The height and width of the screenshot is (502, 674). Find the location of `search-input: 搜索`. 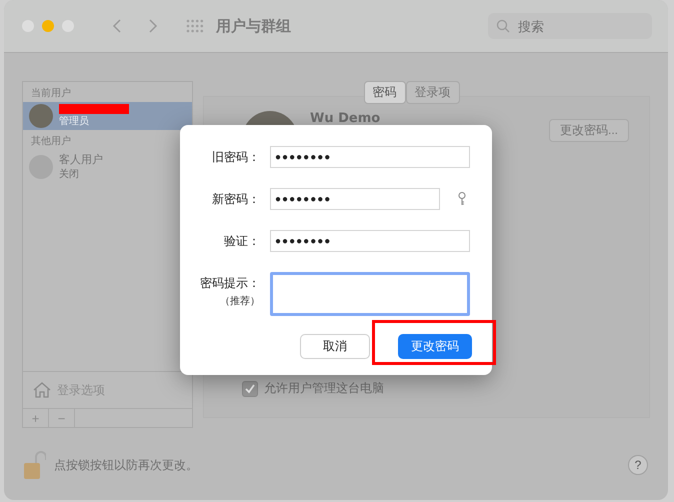

search-input: 搜索 is located at coordinates (578, 26).